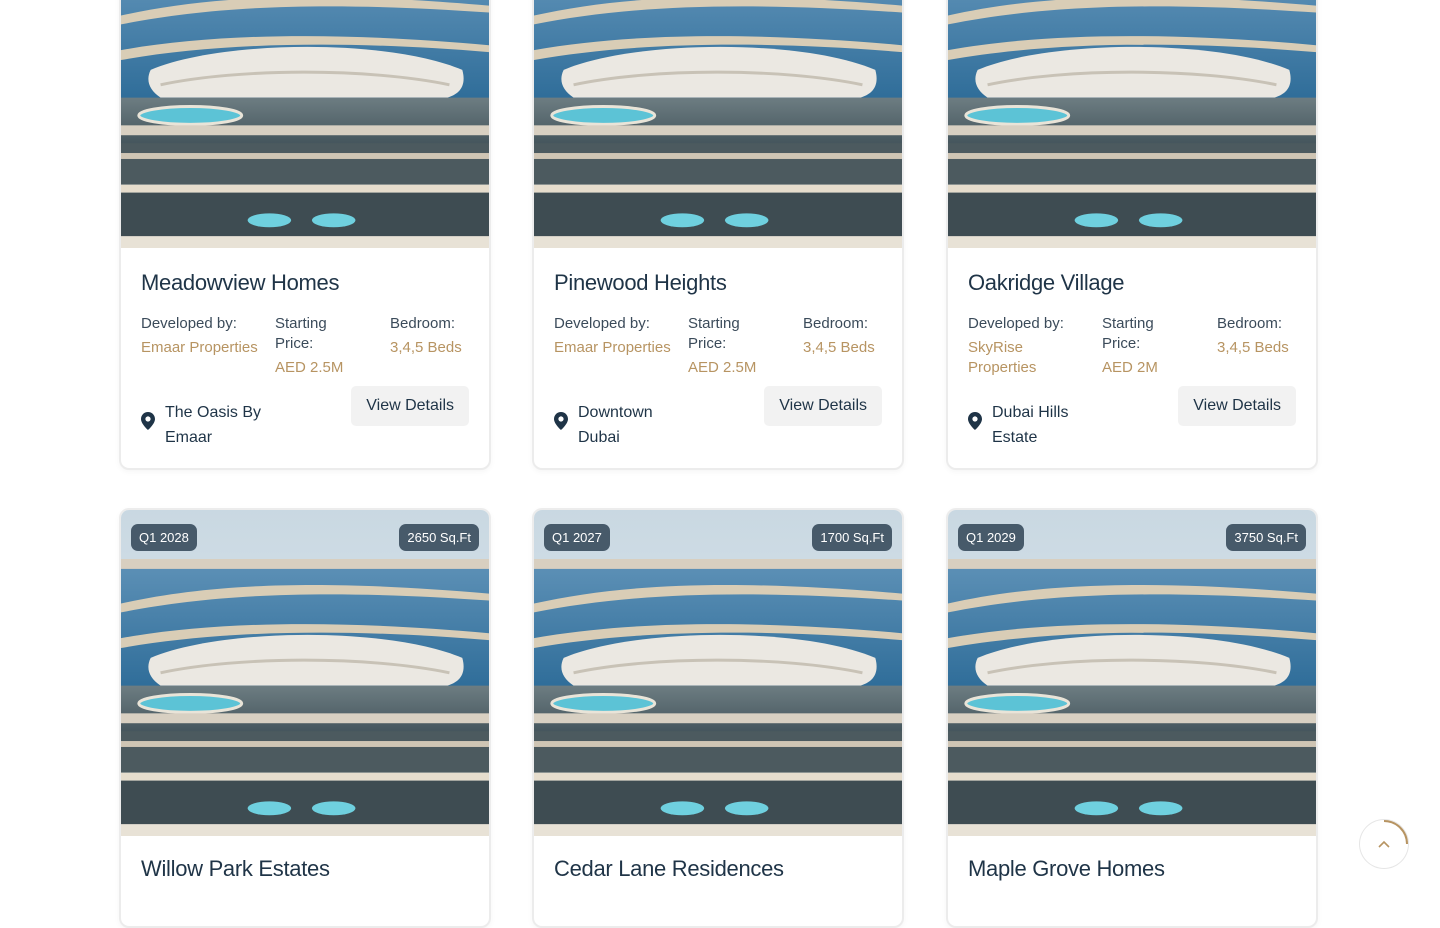 The width and height of the screenshot is (1440, 928). I want to click on property-title: Maple Grove Homes, so click(1066, 868).